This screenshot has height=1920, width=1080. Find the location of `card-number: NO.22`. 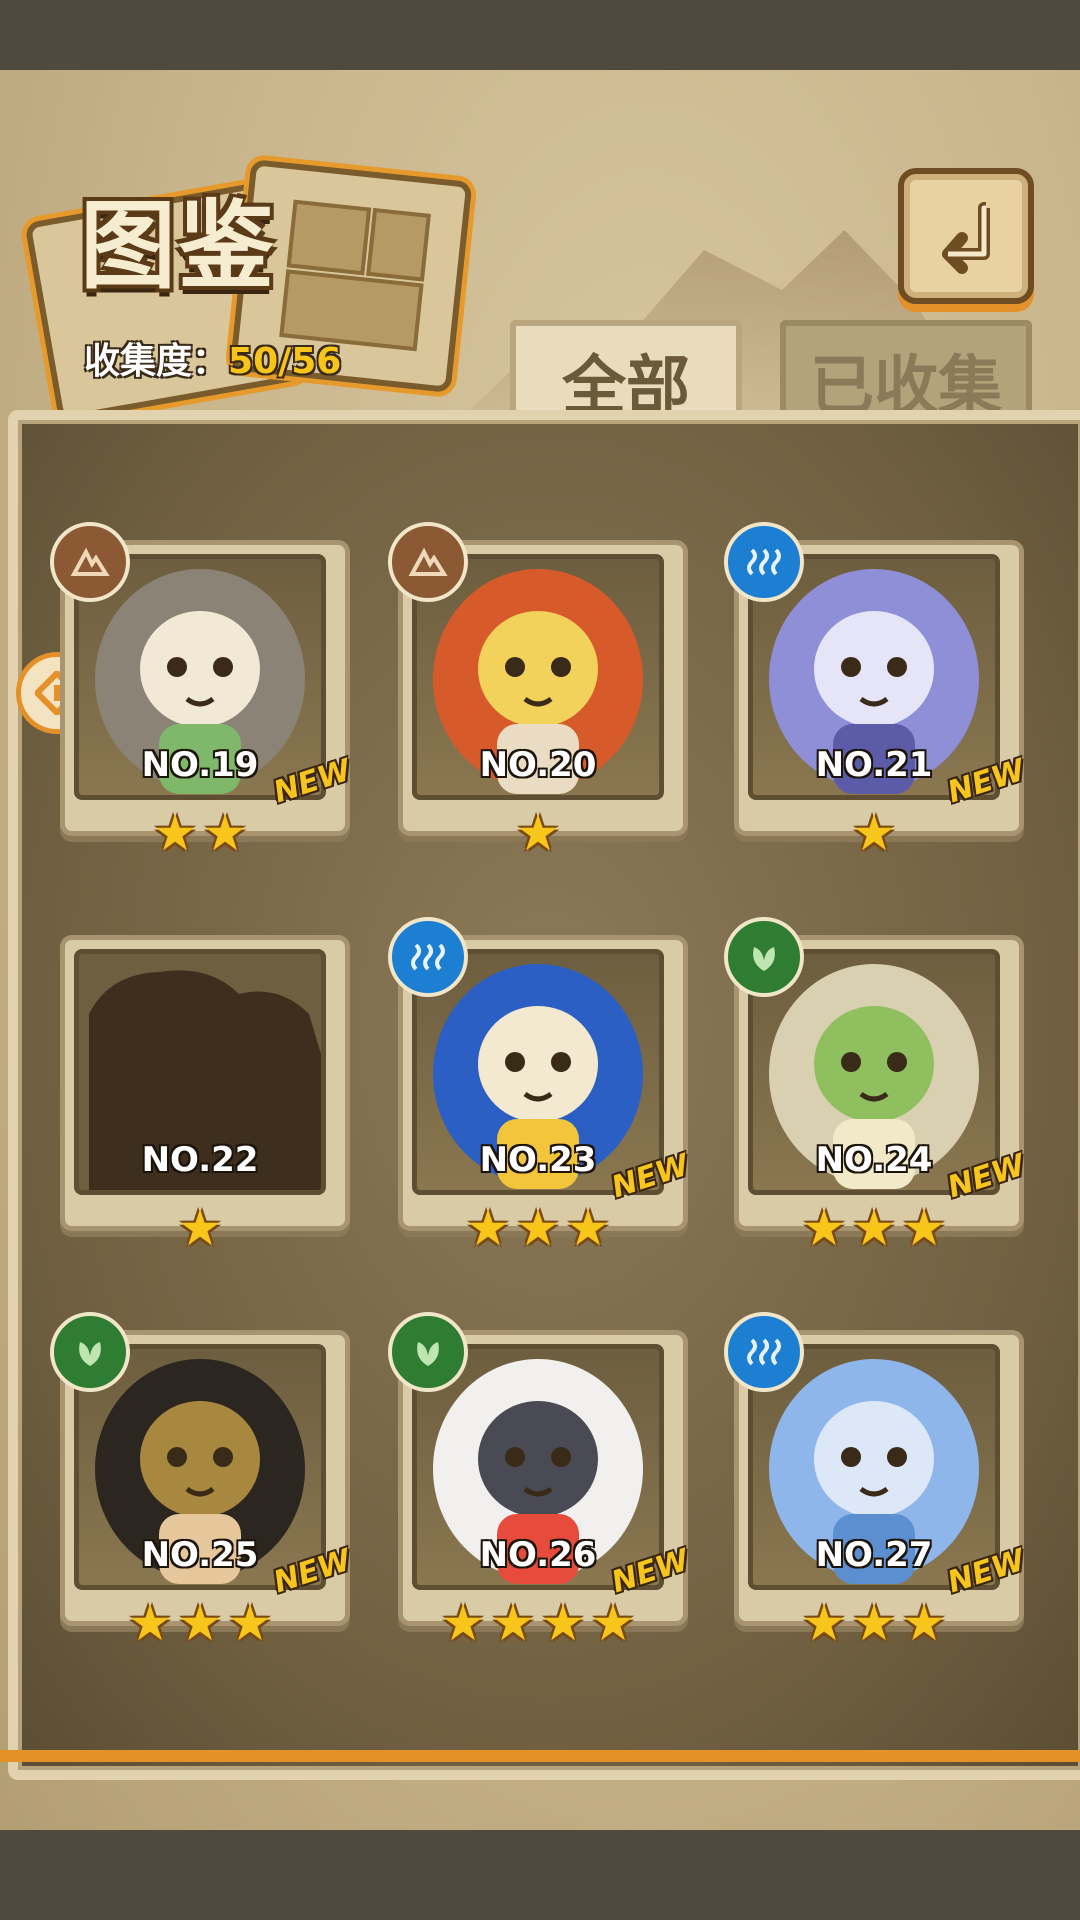

card-number: NO.22 is located at coordinates (200, 1160).